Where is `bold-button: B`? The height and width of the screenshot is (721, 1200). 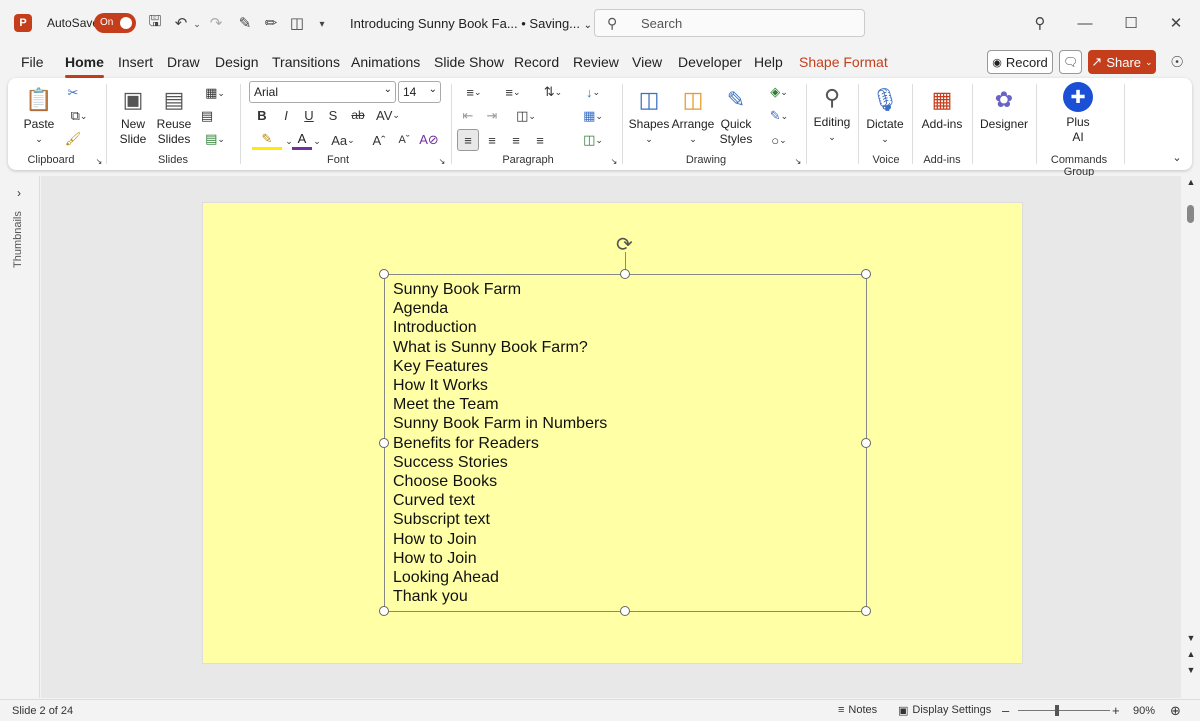 bold-button: B is located at coordinates (262, 115).